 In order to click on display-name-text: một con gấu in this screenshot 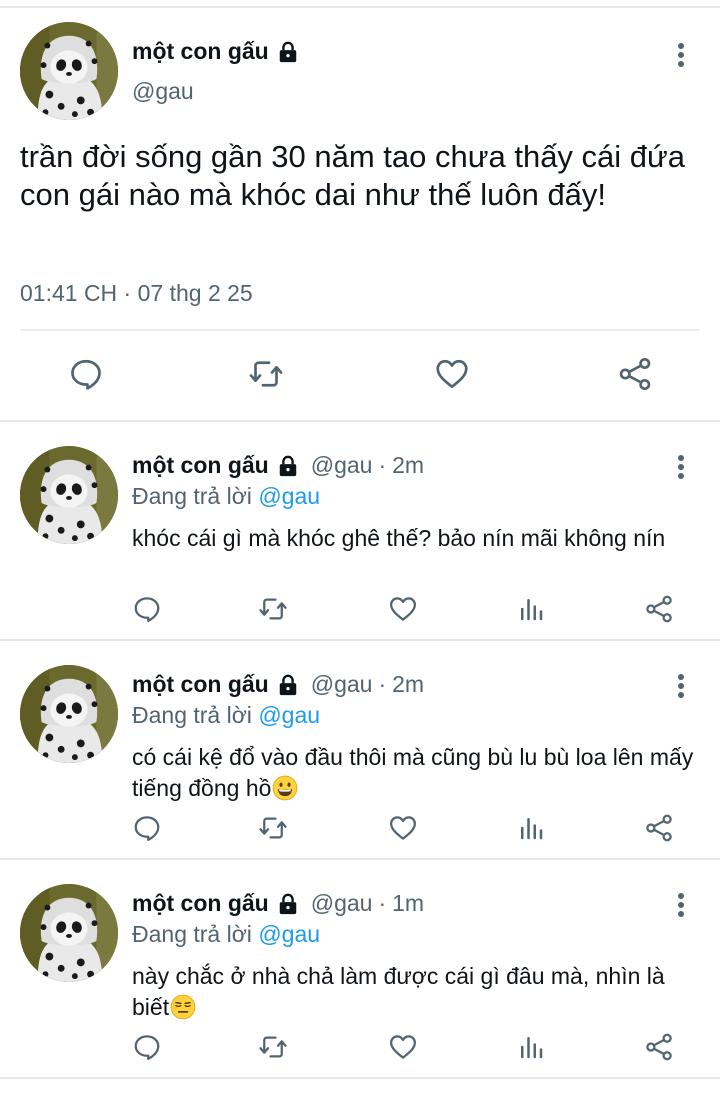, I will do `click(200, 51)`.